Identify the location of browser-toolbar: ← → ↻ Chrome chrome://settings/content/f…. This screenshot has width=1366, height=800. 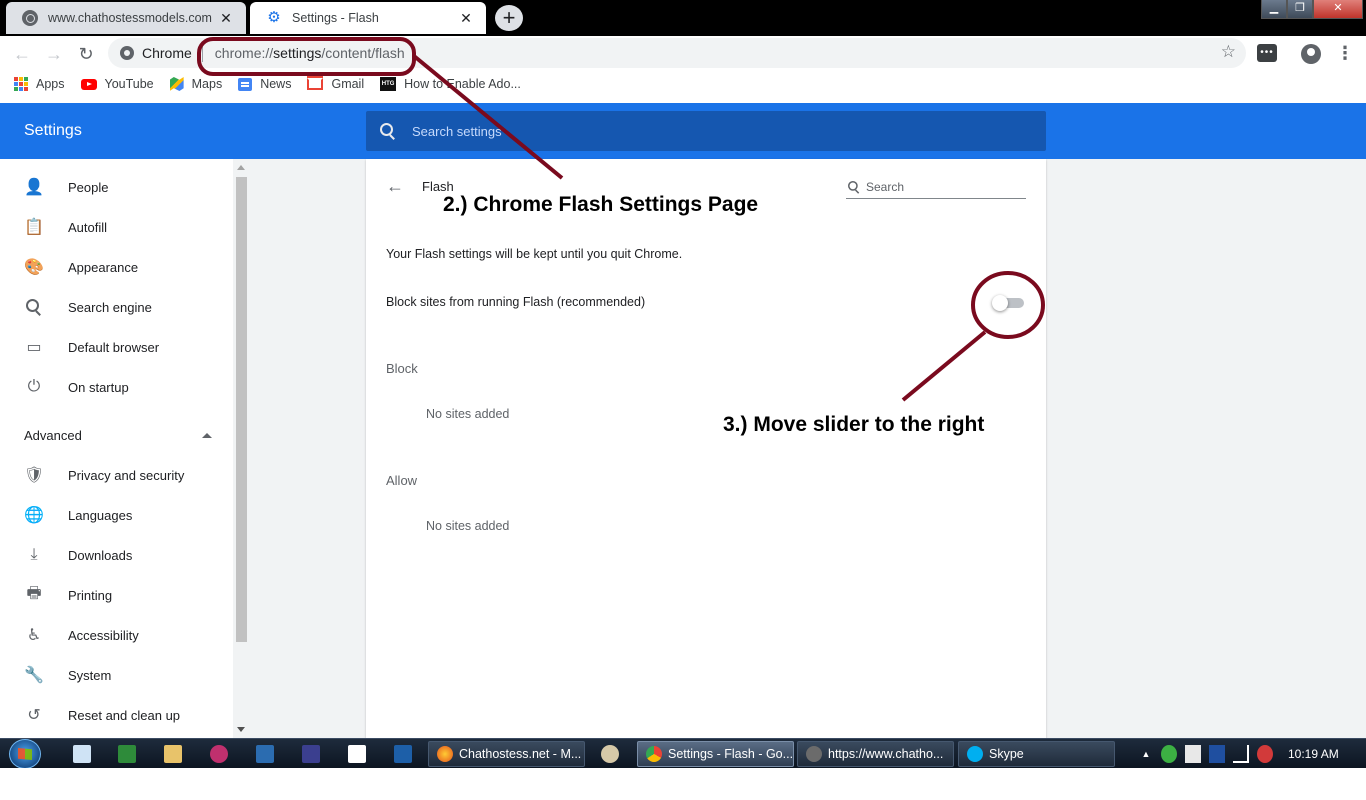
(683, 53).